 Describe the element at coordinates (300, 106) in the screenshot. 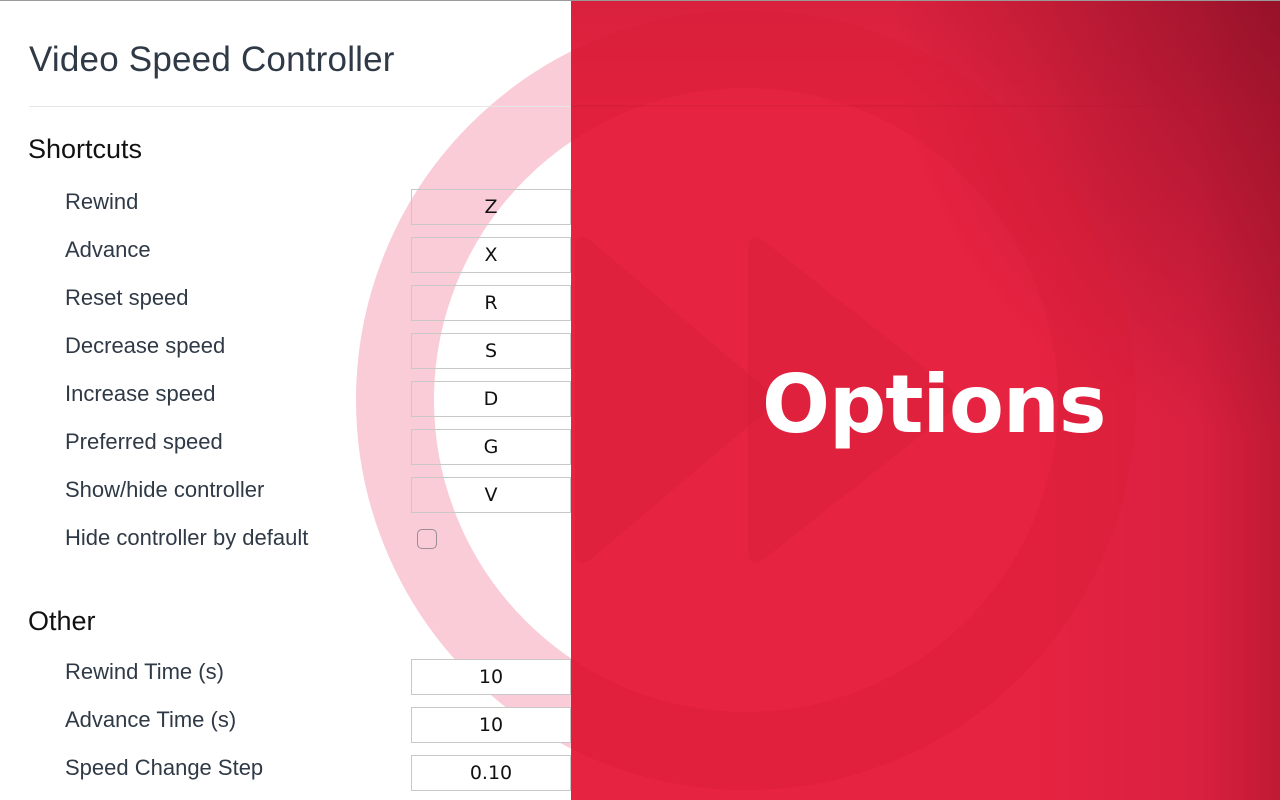

I see `title-divider` at that location.